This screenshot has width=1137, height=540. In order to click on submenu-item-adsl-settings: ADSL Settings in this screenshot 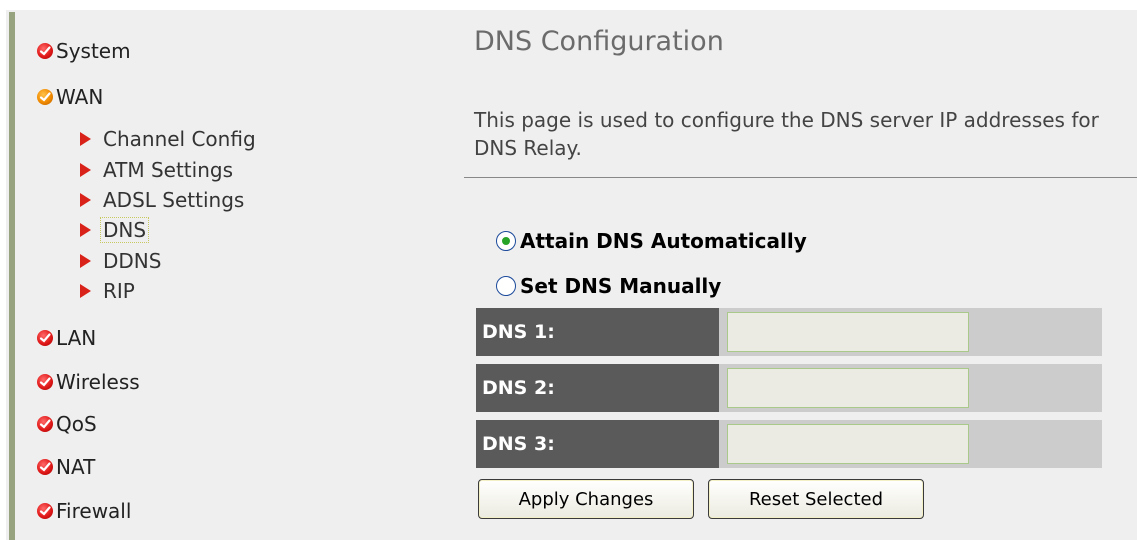, I will do `click(162, 200)`.